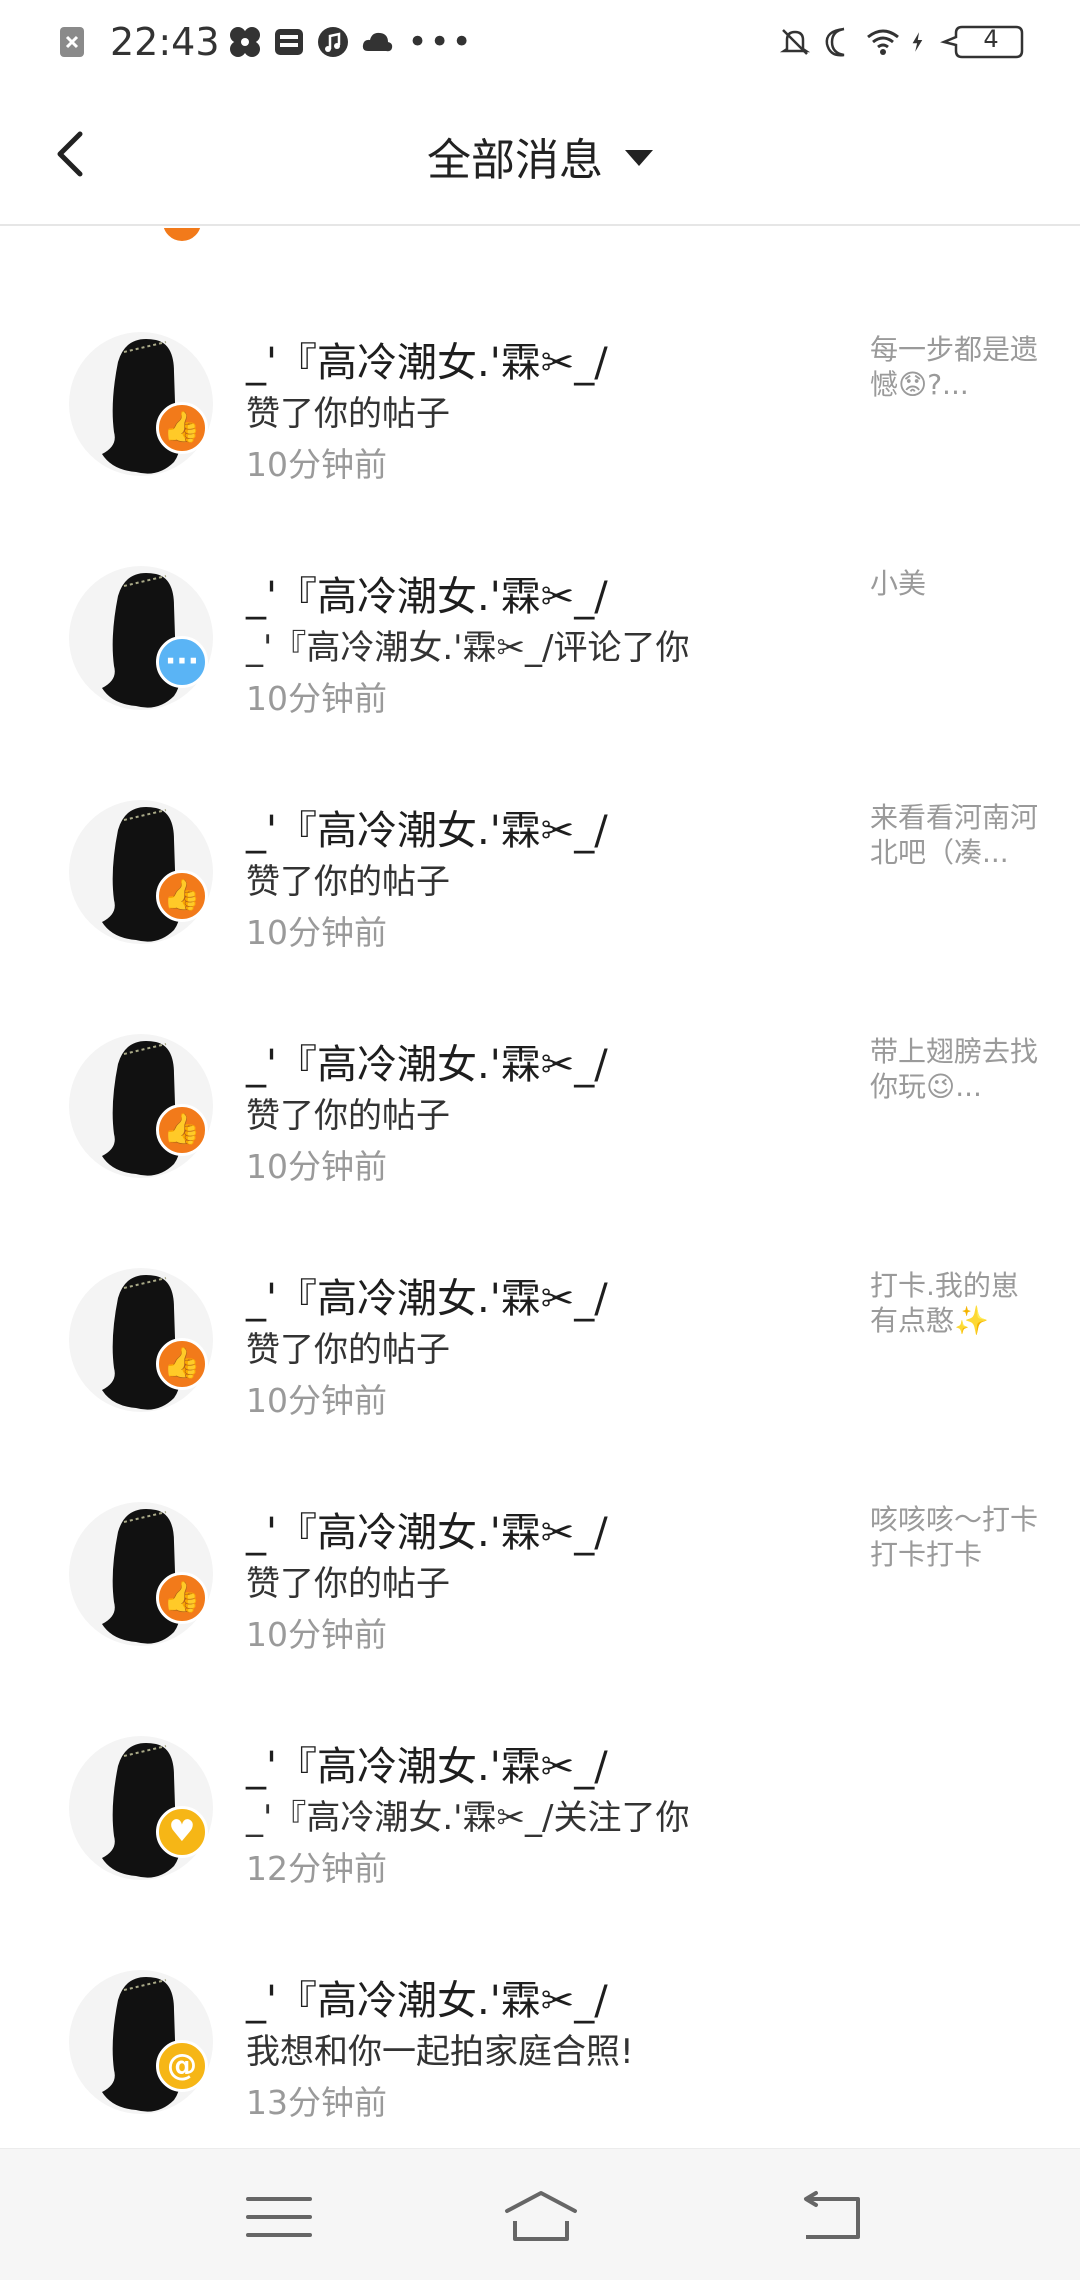 The height and width of the screenshot is (2280, 1080). What do you see at coordinates (279, 2217) in the screenshot?
I see `menu-icon` at bounding box center [279, 2217].